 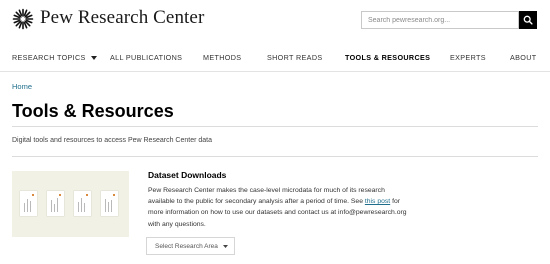 I want to click on dataset-thumbnail, so click(x=70, y=204).